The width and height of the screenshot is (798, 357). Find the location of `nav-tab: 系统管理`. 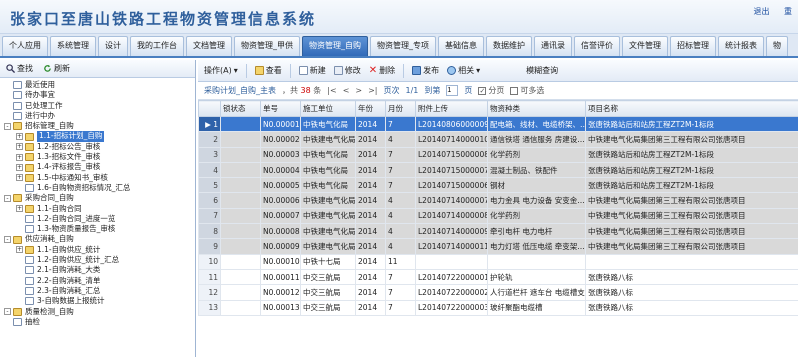

nav-tab: 系统管理 is located at coordinates (73, 46).